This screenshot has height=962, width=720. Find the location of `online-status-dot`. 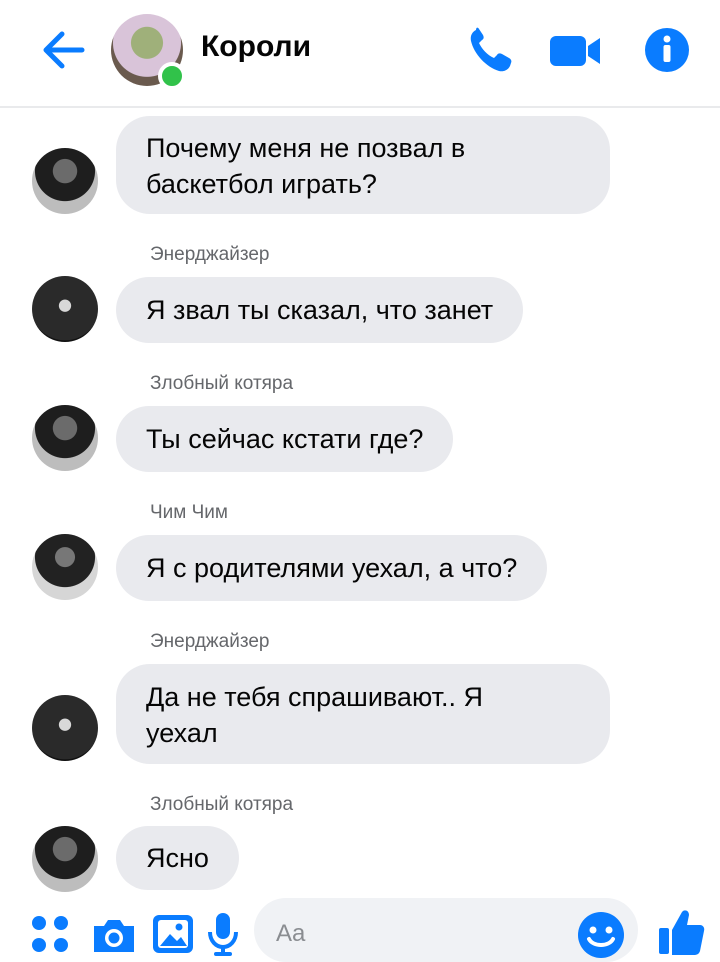

online-status-dot is located at coordinates (172, 76).